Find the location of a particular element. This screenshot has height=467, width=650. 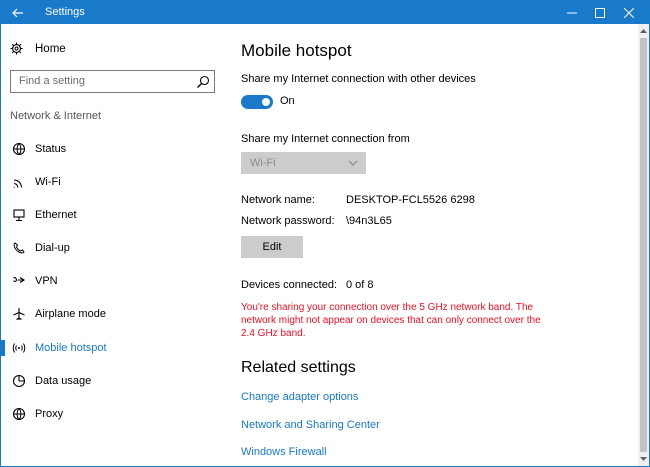

back-button is located at coordinates (18, 12).